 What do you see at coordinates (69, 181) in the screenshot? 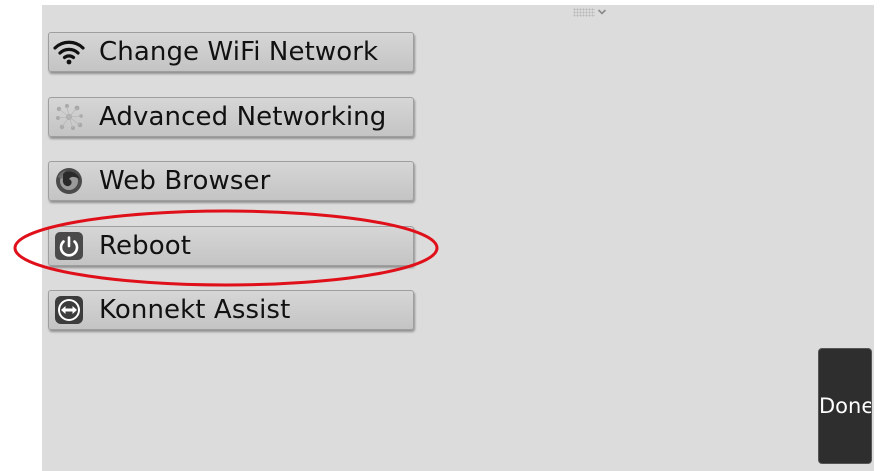
I see `browser-icon` at bounding box center [69, 181].